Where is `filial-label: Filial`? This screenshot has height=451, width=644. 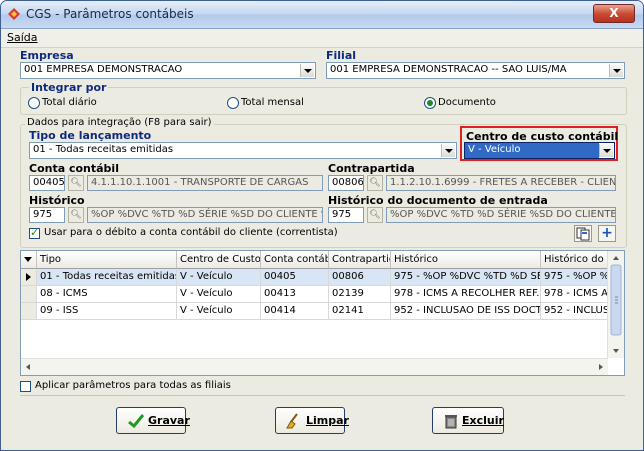 filial-label: Filial is located at coordinates (341, 55).